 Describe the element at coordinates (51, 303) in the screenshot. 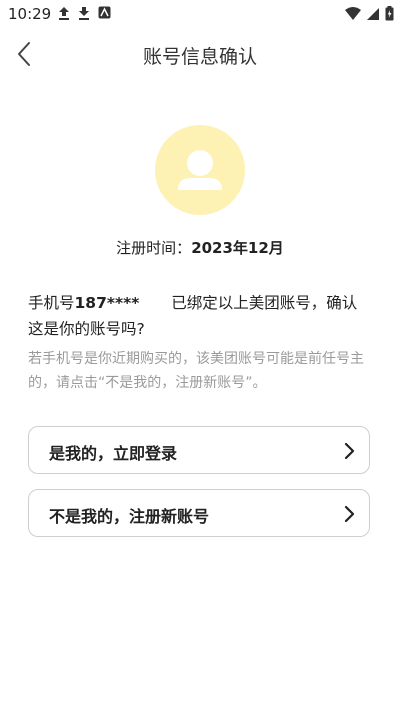

I see `phone-prefix: 手机号` at that location.